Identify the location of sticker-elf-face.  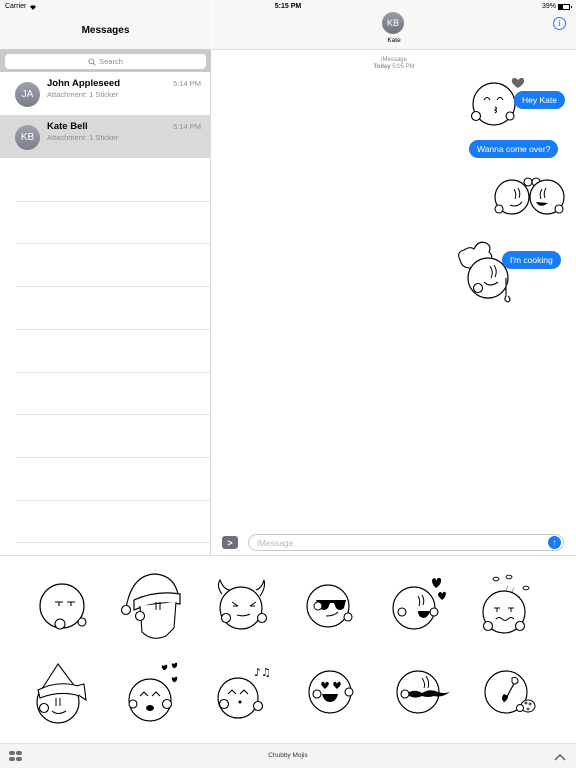
(60, 696).